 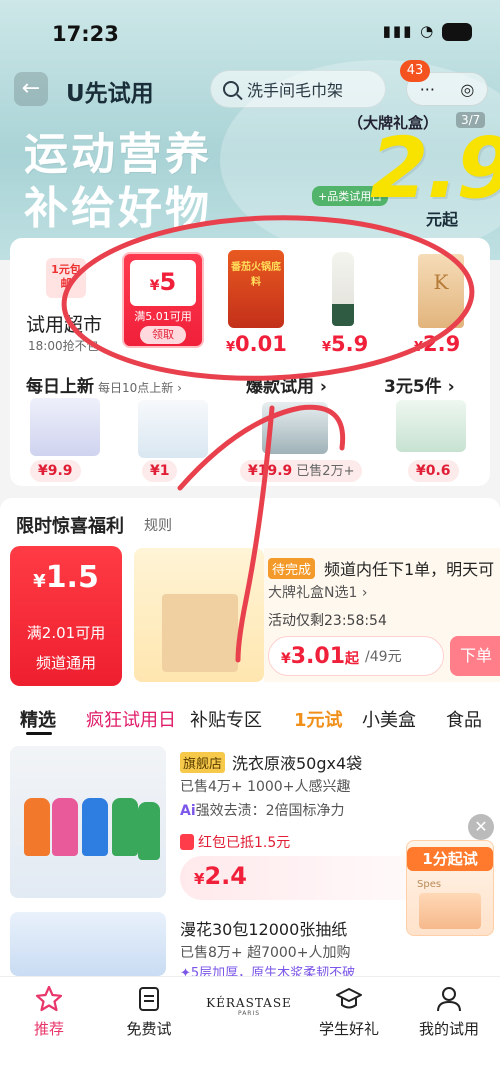 What do you see at coordinates (317, 592) in the screenshot?
I see `gift-box-name: 大牌礼盒N选1 ›` at bounding box center [317, 592].